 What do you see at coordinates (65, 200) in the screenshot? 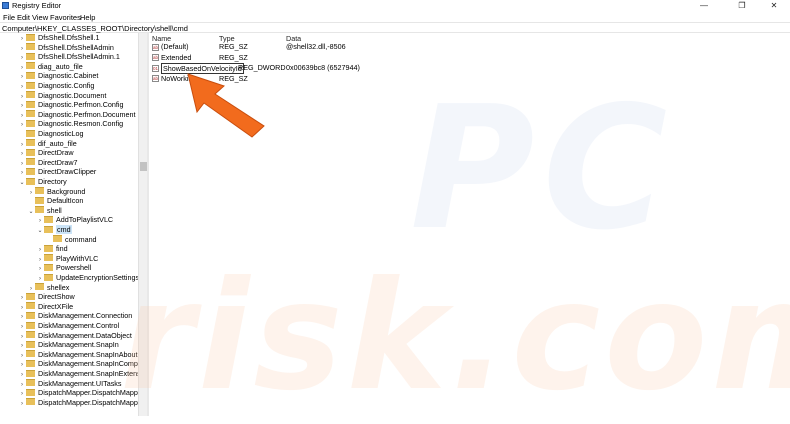
I see `tree-item-label: DefaultIcon` at bounding box center [65, 200].